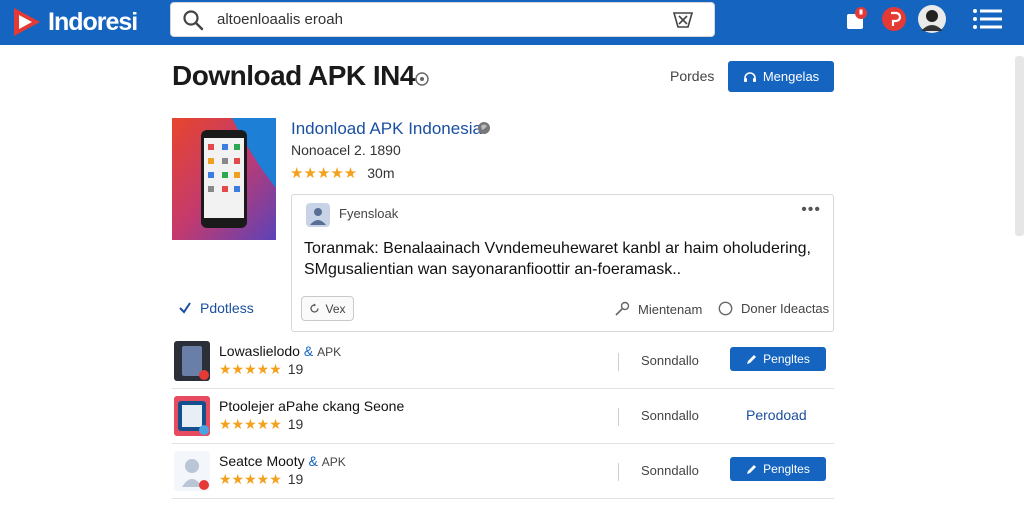  Describe the element at coordinates (692, 76) in the screenshot. I see `header-link: Pordes` at that location.